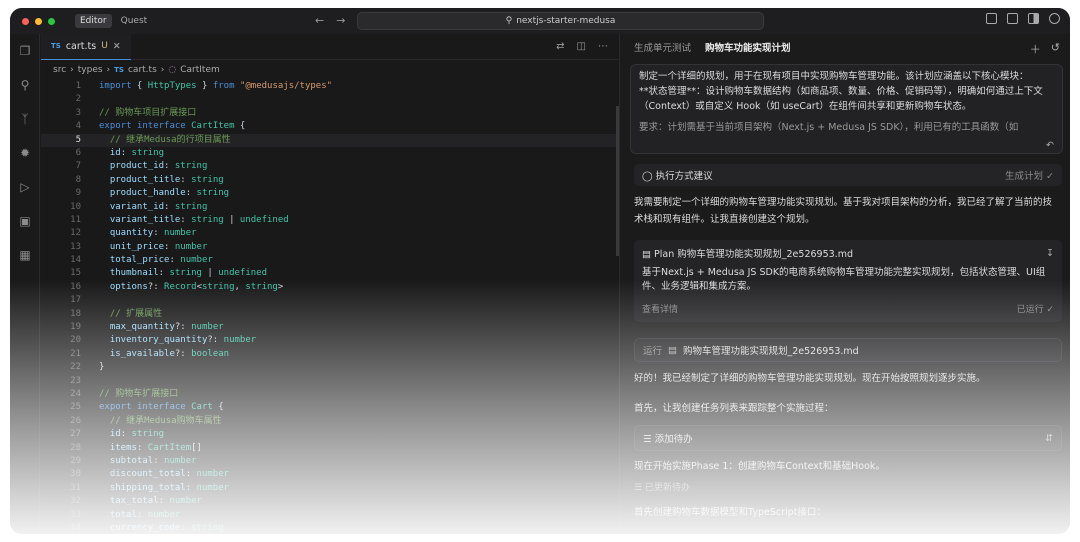 Image resolution: width=1080 pixels, height=542 pixels. I want to click on code-line: 33 total: number, so click(329, 515).